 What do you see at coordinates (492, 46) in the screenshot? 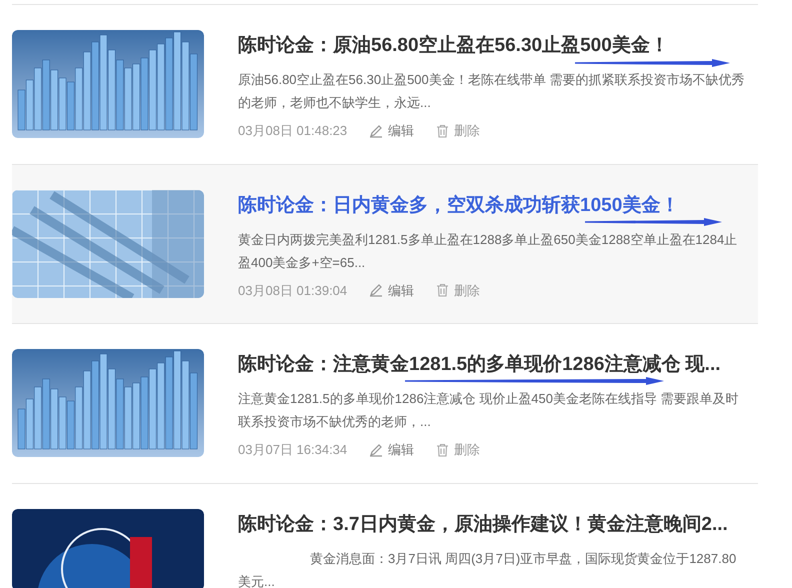
I see `article-title: 陈时论金：原油56.80空止盈在56.30止盈500美金！` at bounding box center [492, 46].